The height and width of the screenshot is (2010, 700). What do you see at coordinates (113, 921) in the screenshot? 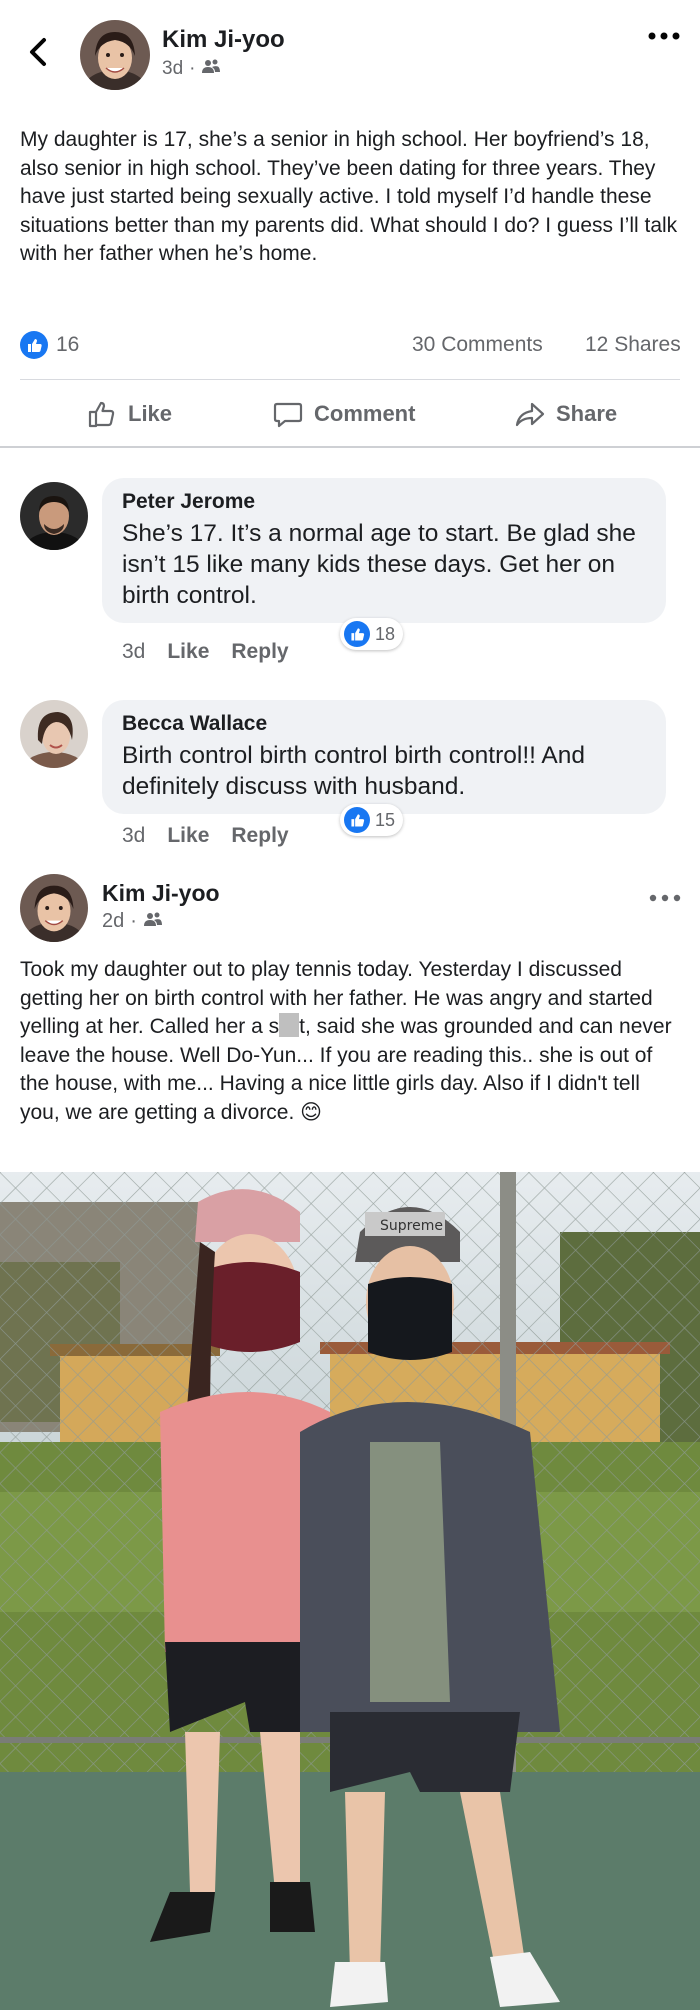
I see `post-time: 2d` at bounding box center [113, 921].